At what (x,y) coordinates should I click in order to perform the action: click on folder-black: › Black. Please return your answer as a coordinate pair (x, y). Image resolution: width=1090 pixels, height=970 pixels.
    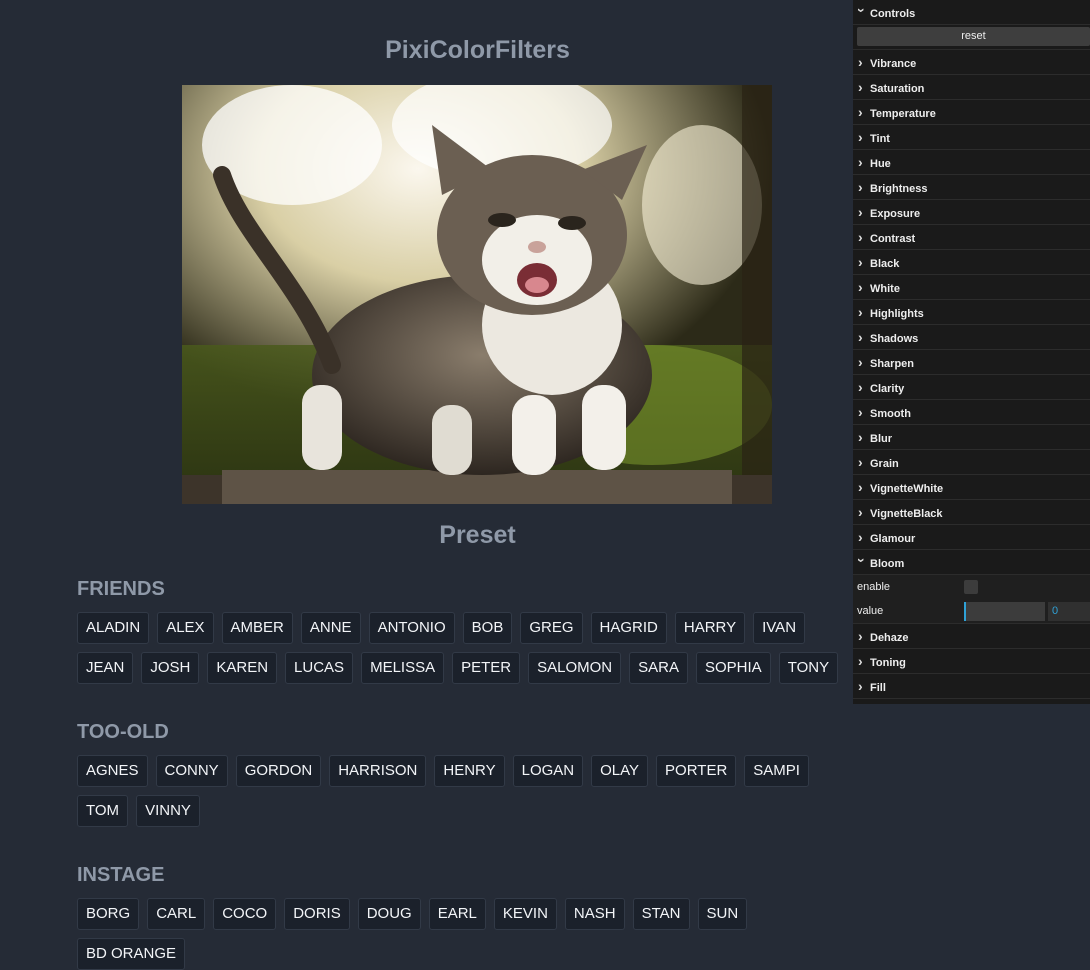
    Looking at the image, I should click on (971, 262).